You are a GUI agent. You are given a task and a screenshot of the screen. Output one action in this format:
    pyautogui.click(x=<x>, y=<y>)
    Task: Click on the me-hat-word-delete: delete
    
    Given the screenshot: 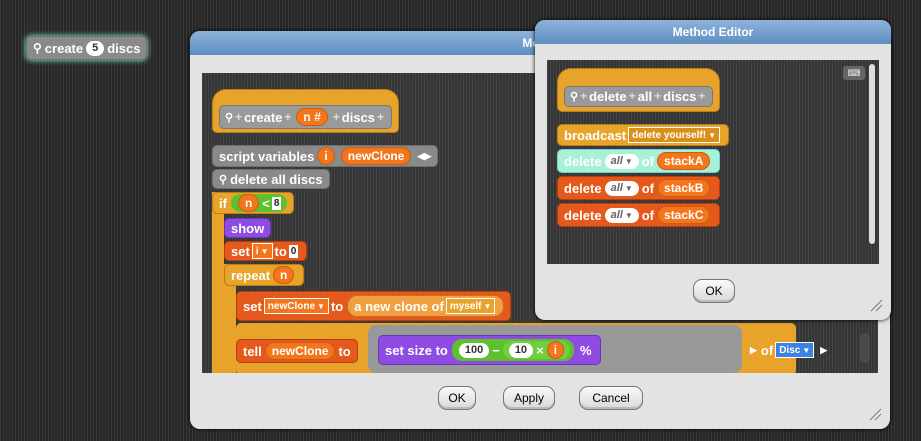 What is the action you would take?
    pyautogui.click(x=608, y=96)
    